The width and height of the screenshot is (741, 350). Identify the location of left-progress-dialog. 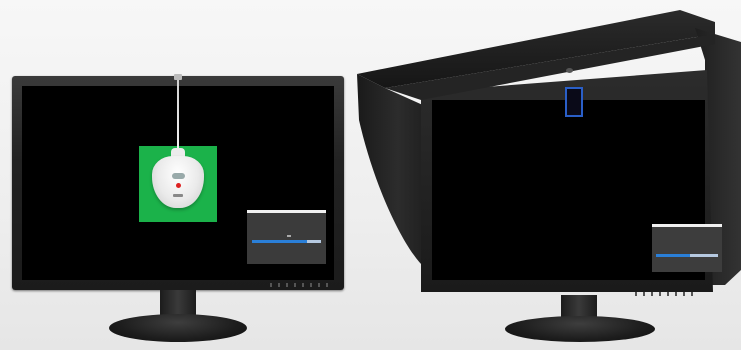
(286, 237).